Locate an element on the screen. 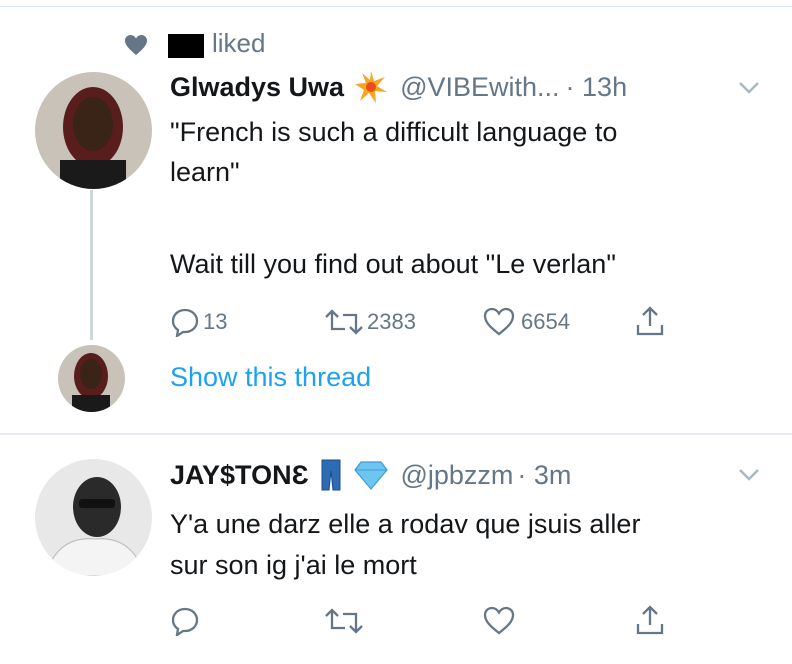 The height and width of the screenshot is (664, 792). like-count: 6654 is located at coordinates (545, 321).